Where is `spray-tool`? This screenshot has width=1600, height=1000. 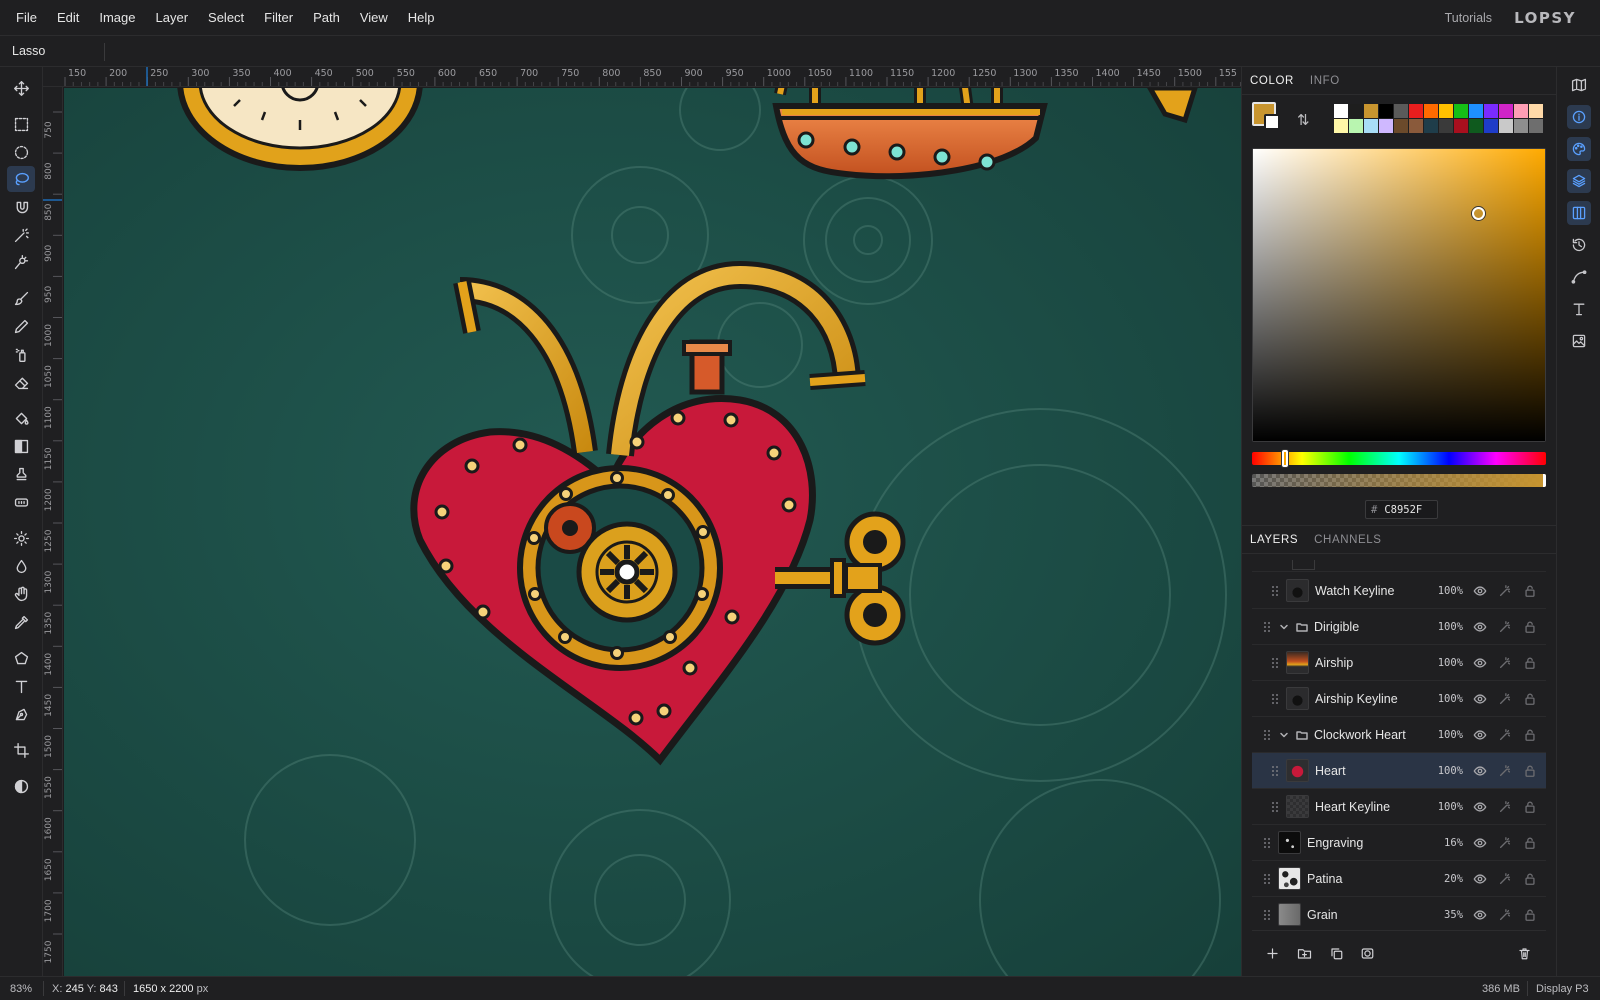 spray-tool is located at coordinates (21, 354).